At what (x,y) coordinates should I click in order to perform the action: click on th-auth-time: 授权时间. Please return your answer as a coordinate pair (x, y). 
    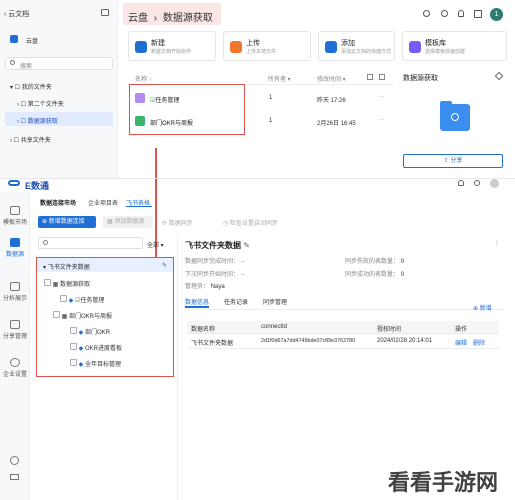
    Looking at the image, I should click on (389, 330).